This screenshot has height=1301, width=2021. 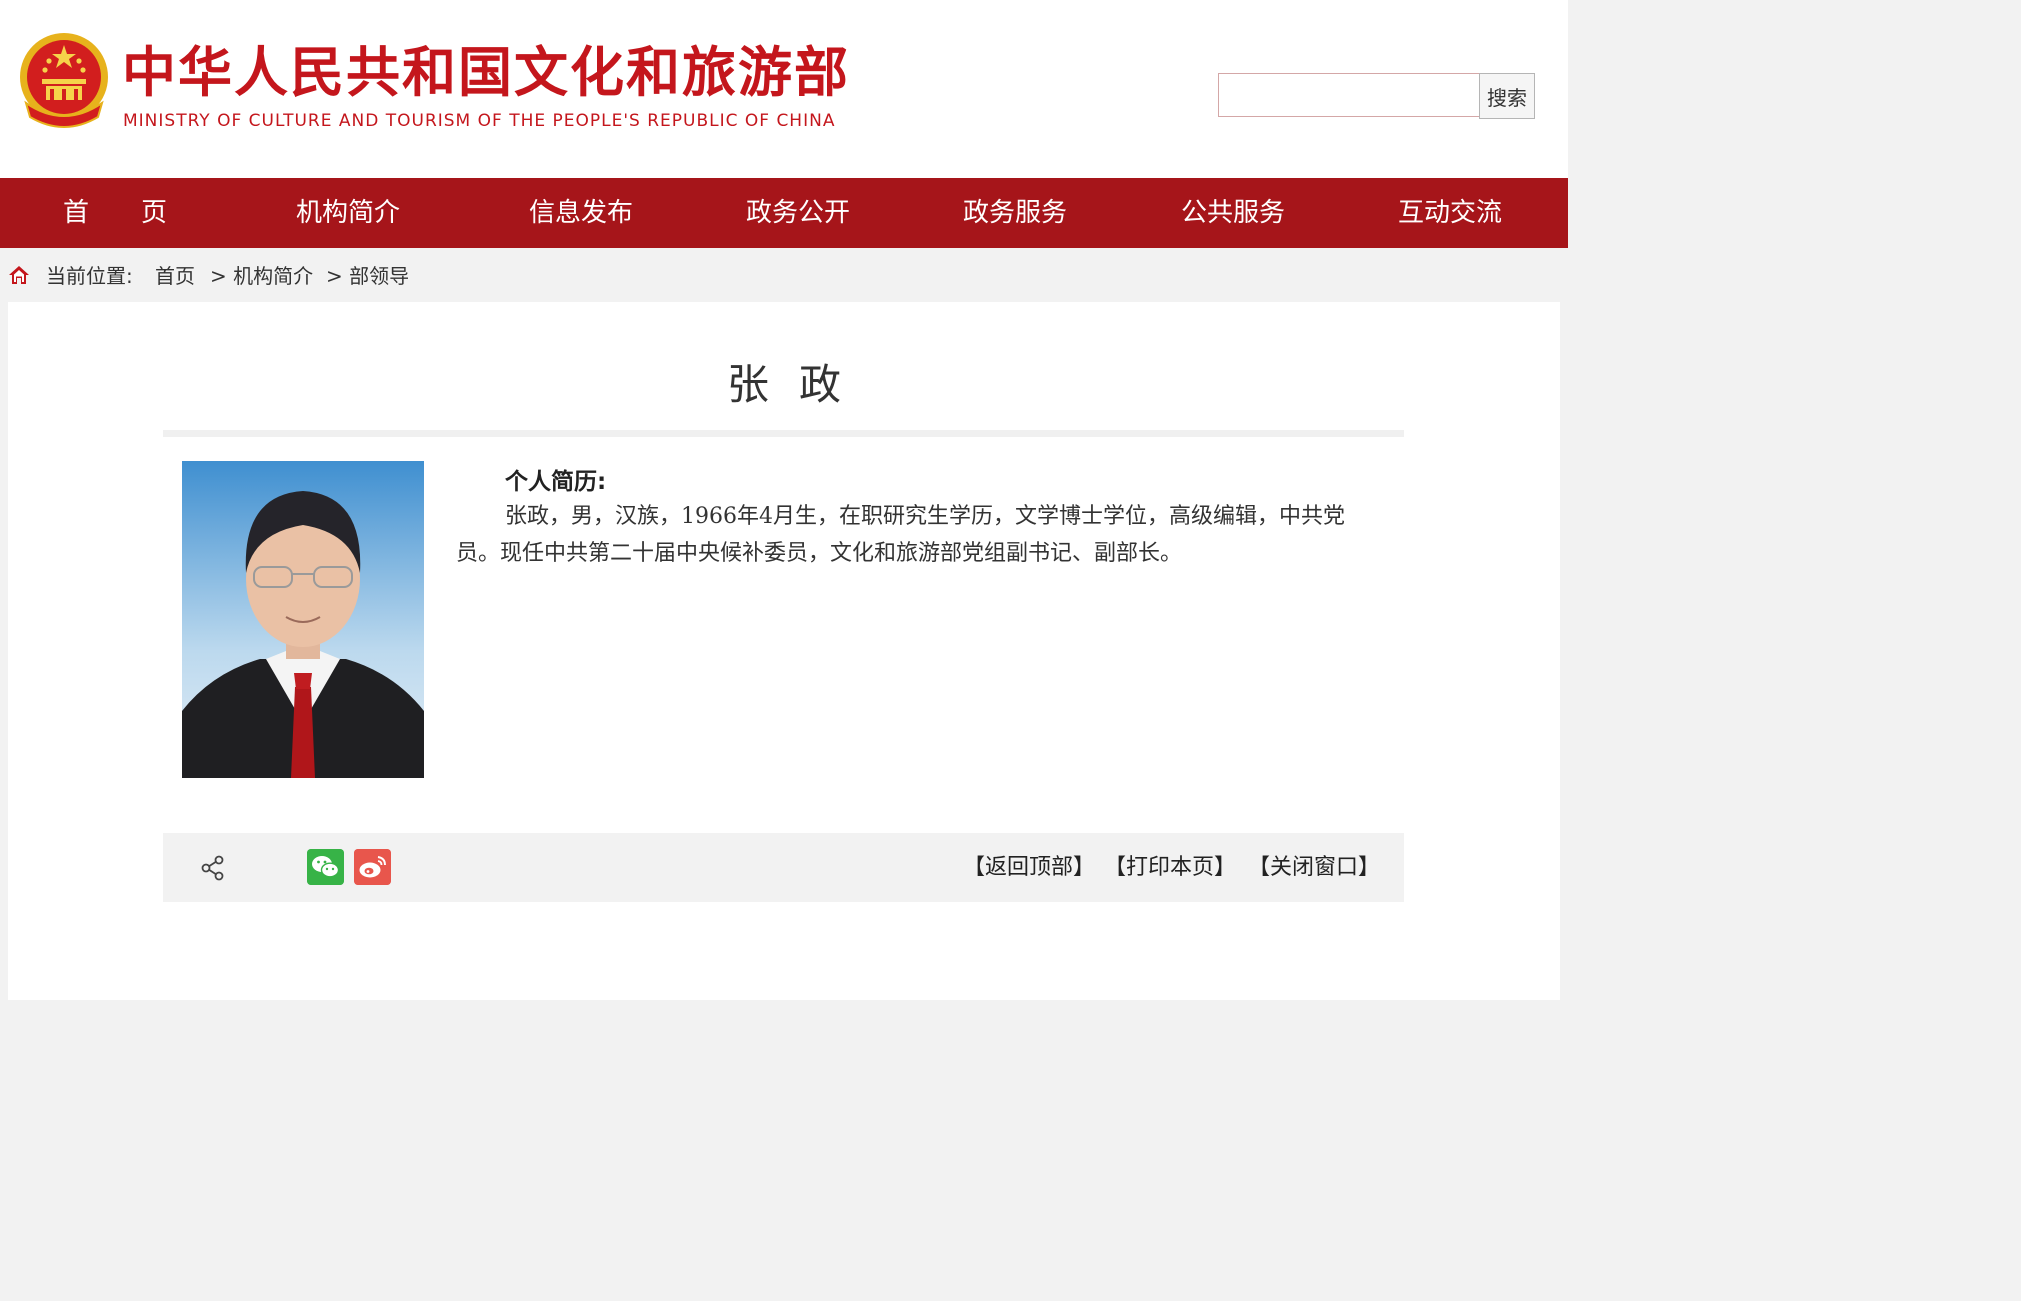 What do you see at coordinates (261, 276) in the screenshot?
I see `breadcrumb-item-about: > 机构简介` at bounding box center [261, 276].